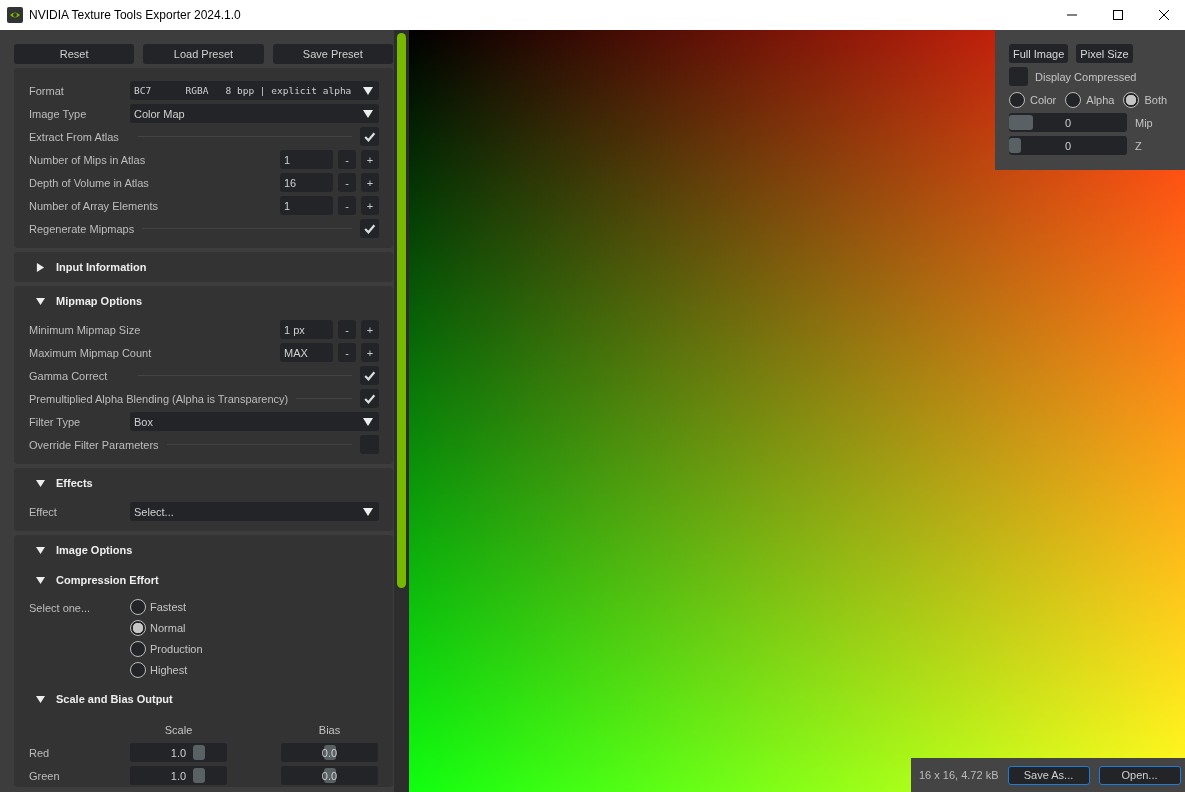 This screenshot has height=792, width=1185. What do you see at coordinates (74, 54) in the screenshot?
I see `toolbar-button: Reset` at bounding box center [74, 54].